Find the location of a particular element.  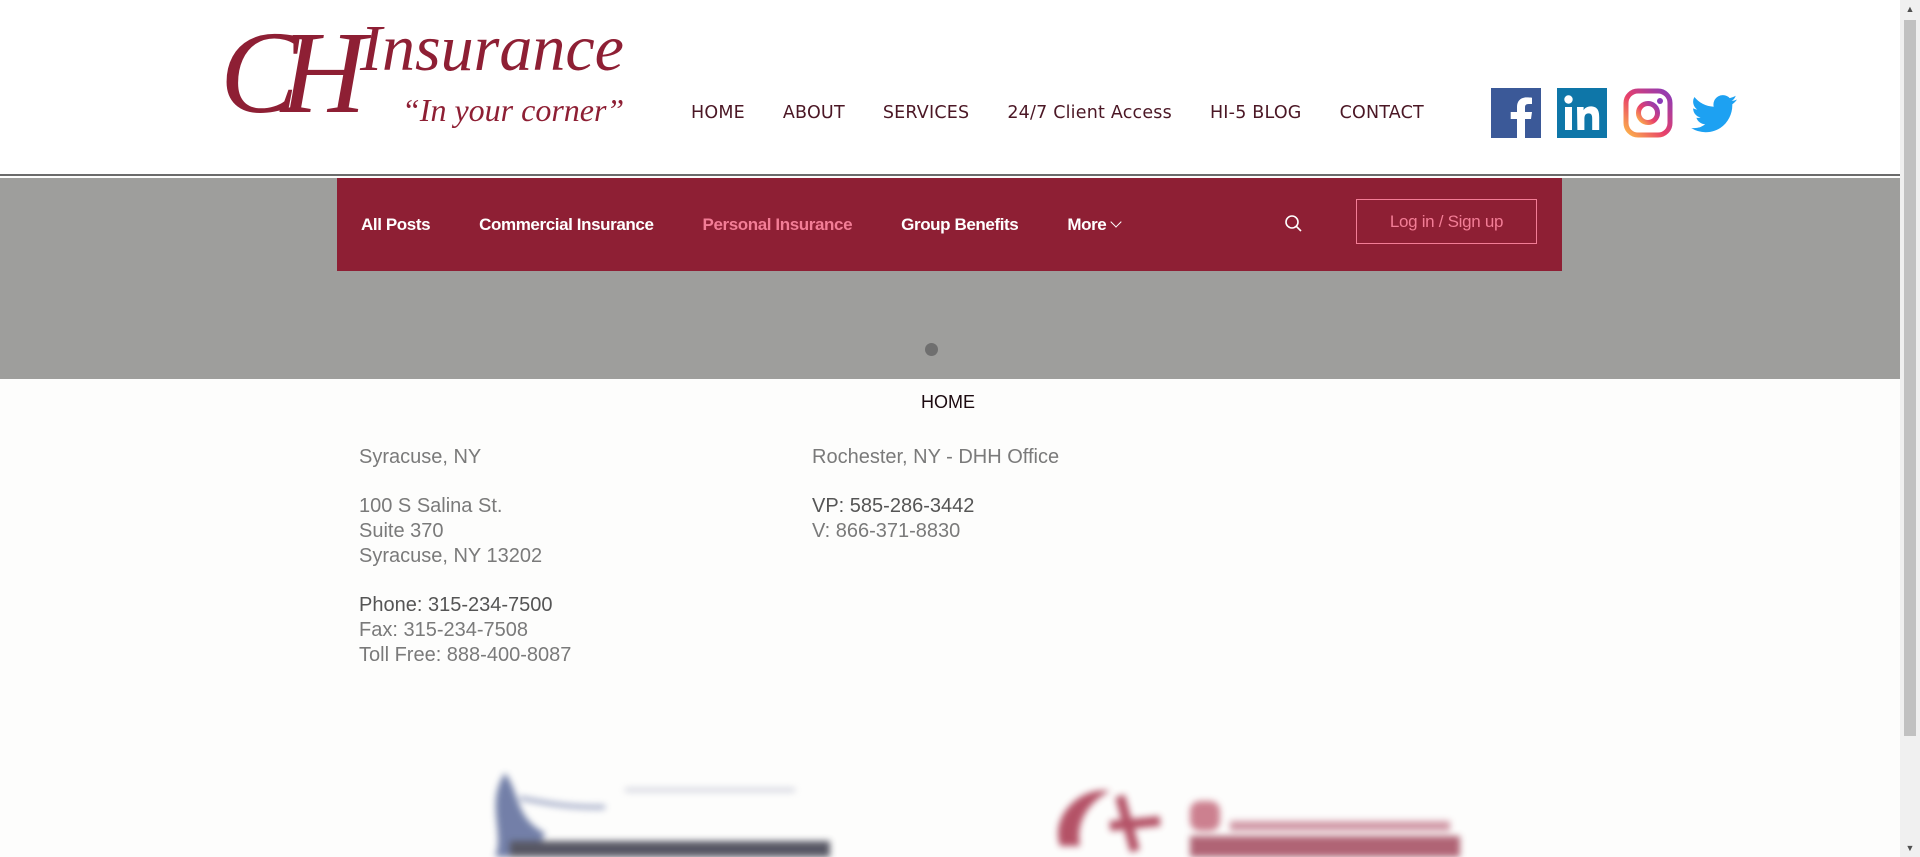

search-icon is located at coordinates (1294, 224).